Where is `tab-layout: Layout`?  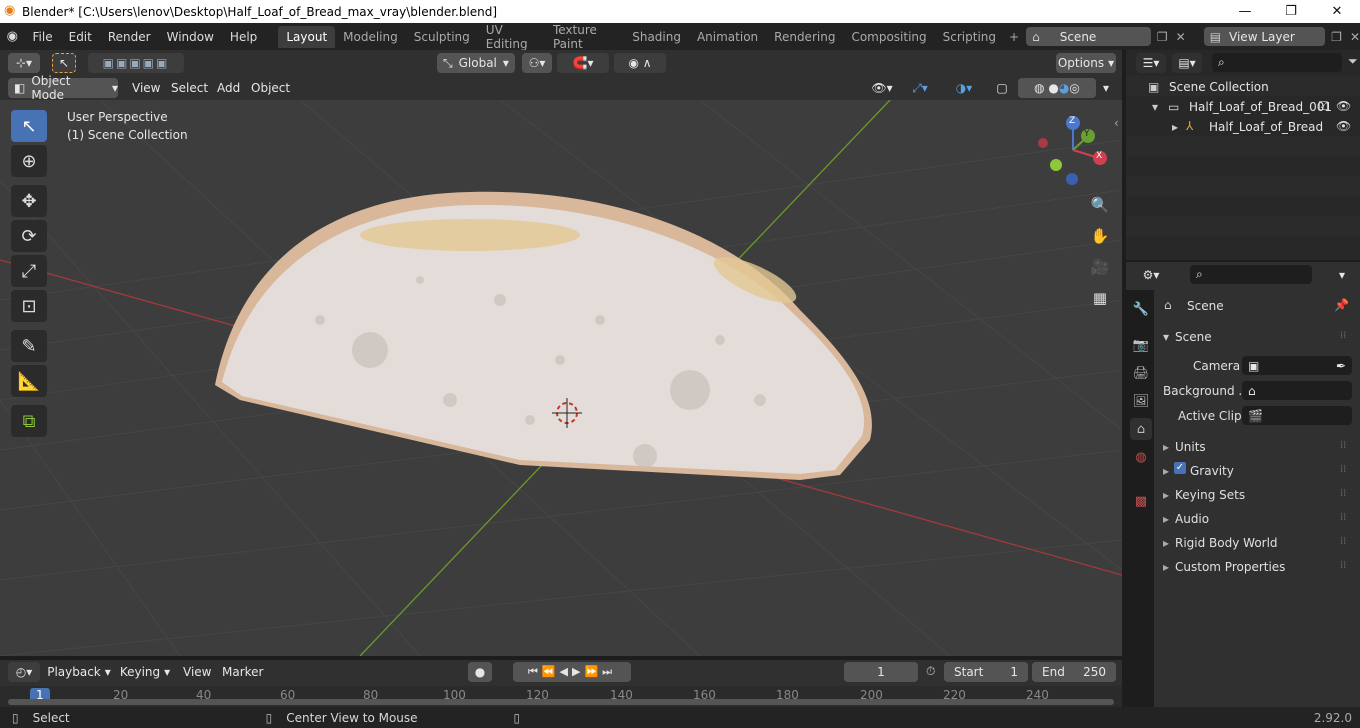
tab-layout: Layout is located at coordinates (307, 36).